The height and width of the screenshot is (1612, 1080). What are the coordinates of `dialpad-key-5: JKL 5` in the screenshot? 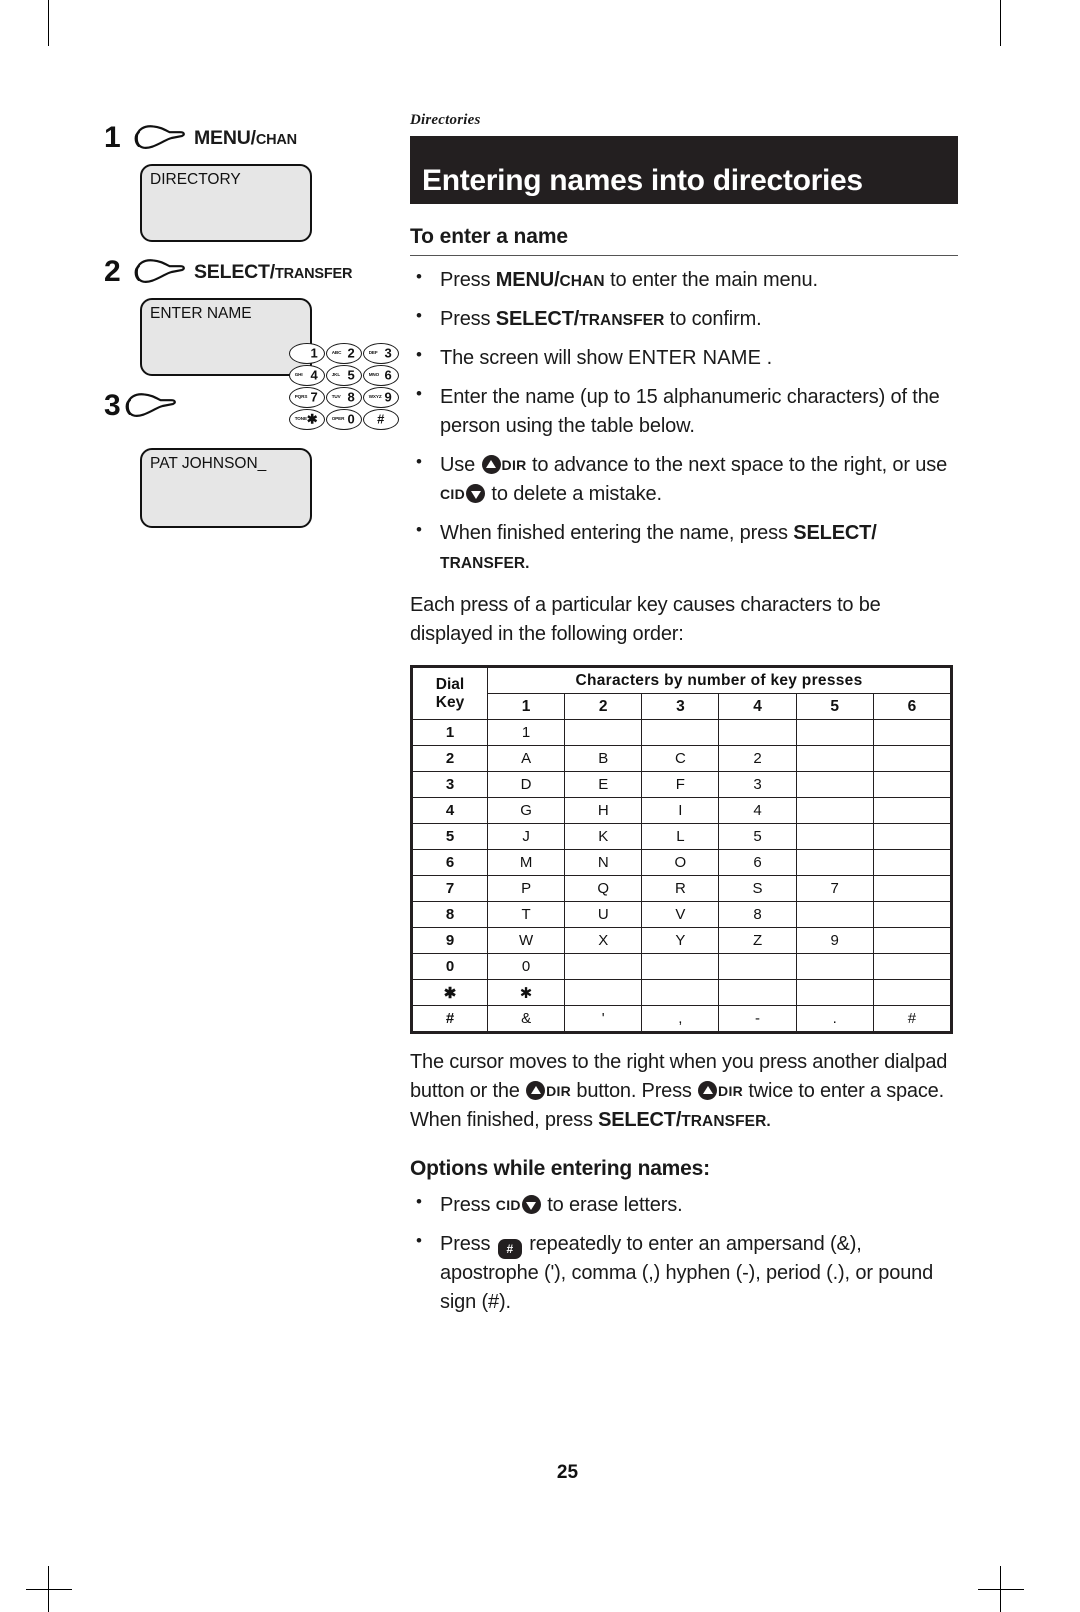 It's located at (343, 375).